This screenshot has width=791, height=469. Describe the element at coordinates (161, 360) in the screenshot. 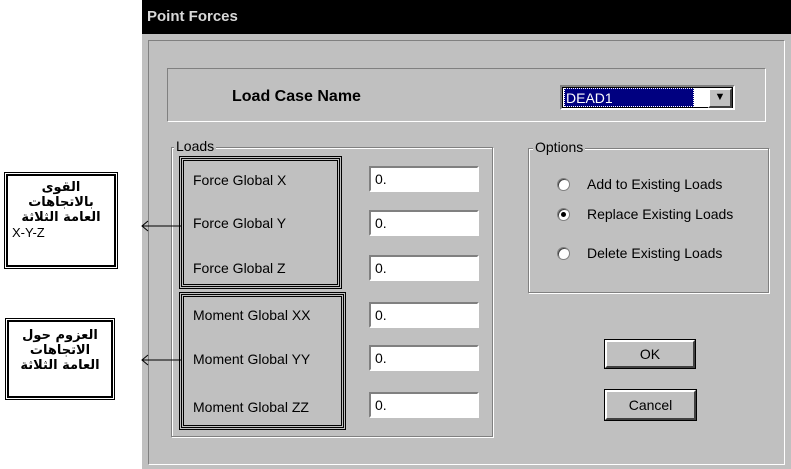

I see `moments-arrow-icon` at that location.